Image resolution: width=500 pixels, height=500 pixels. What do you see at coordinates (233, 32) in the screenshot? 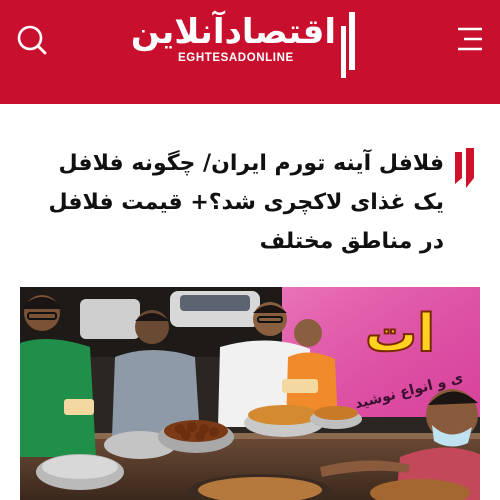
I see `logo-text: اقتصادآنلاین` at bounding box center [233, 32].